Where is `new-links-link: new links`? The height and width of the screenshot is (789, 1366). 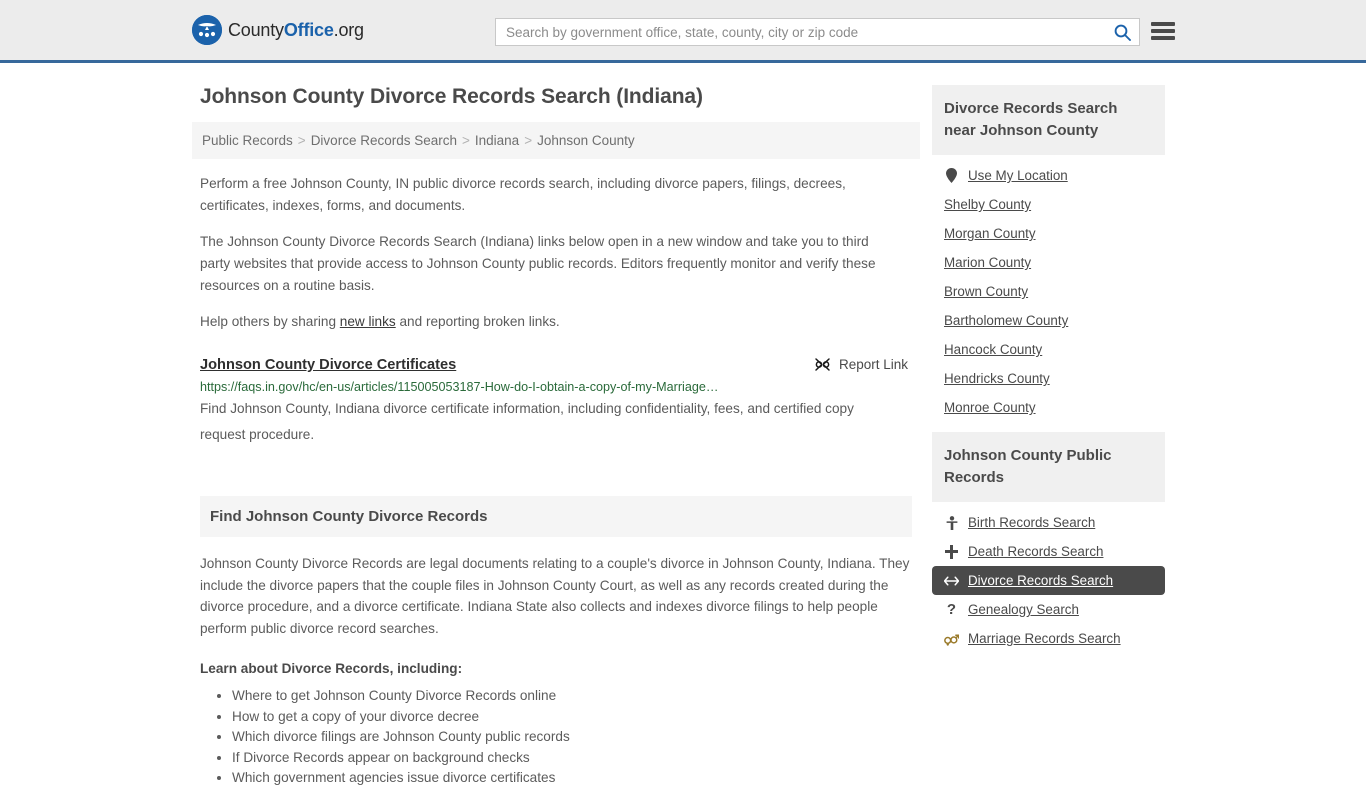
new-links-link: new links is located at coordinates (368, 321).